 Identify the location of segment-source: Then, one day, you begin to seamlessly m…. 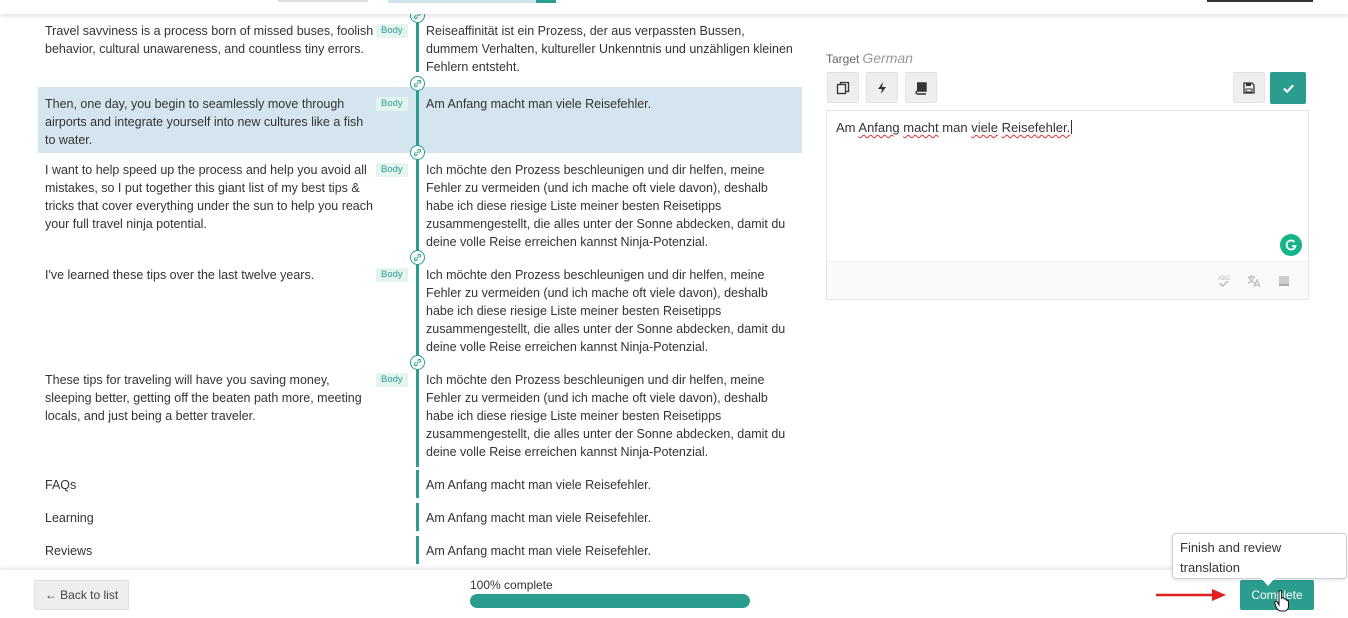
(204, 122).